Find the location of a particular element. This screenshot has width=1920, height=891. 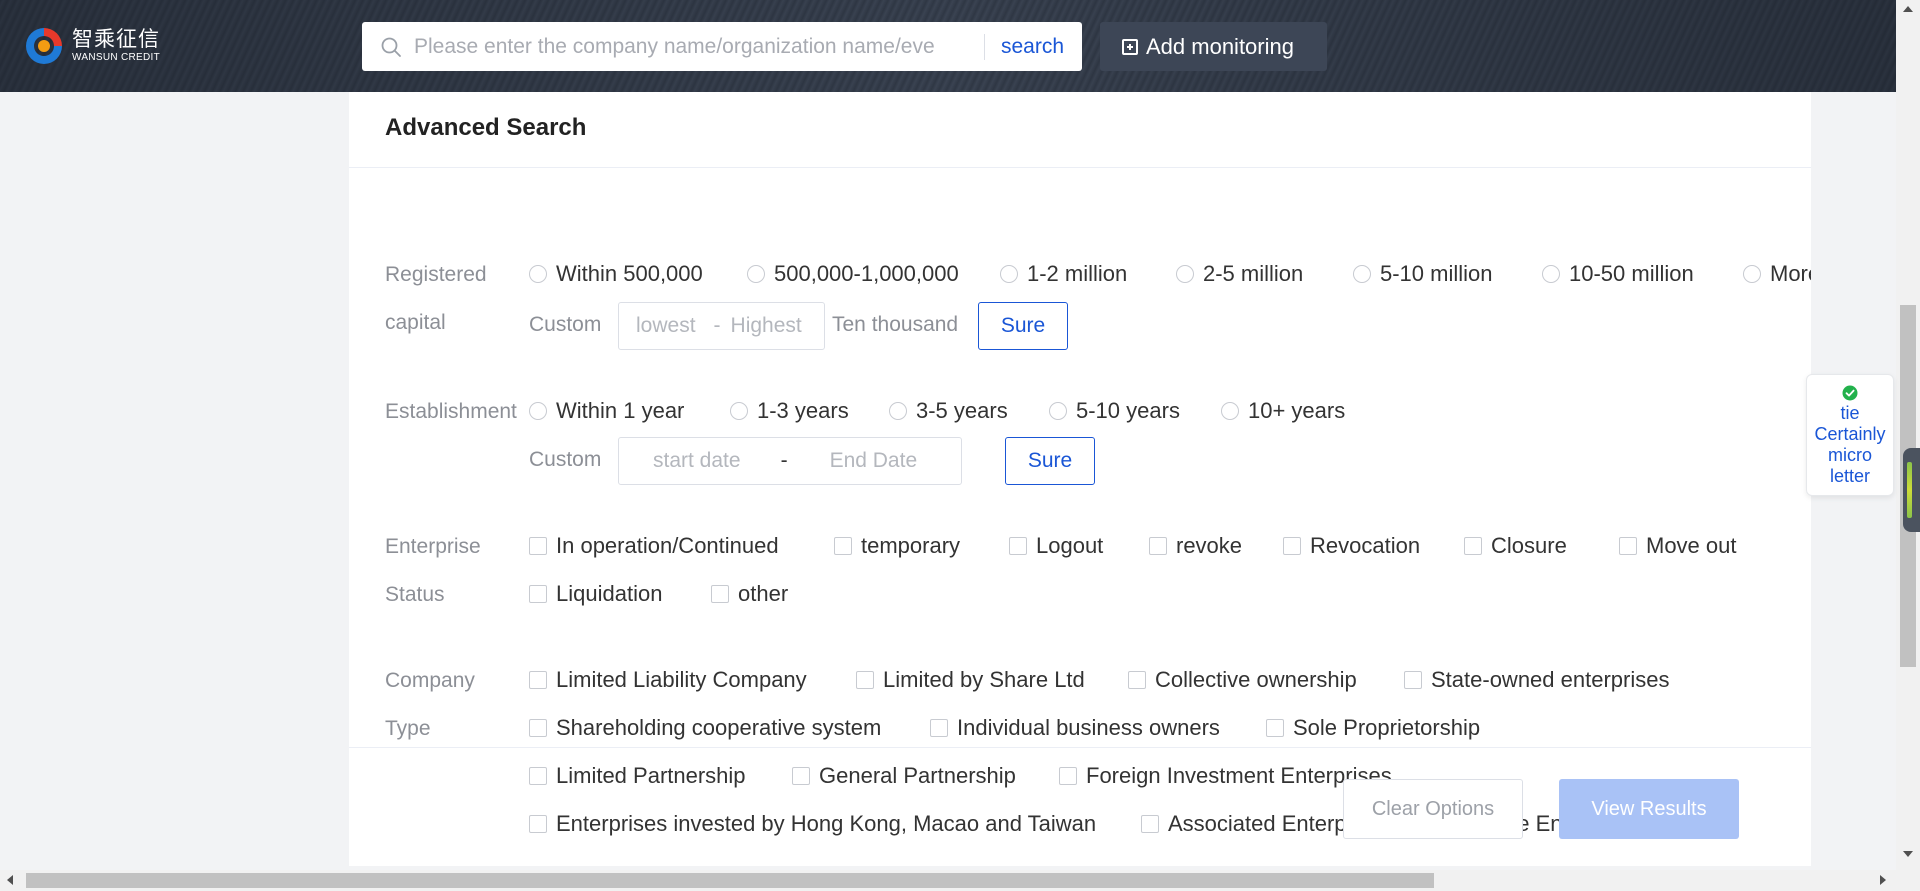

start-date-input: start date is located at coordinates (697, 461).